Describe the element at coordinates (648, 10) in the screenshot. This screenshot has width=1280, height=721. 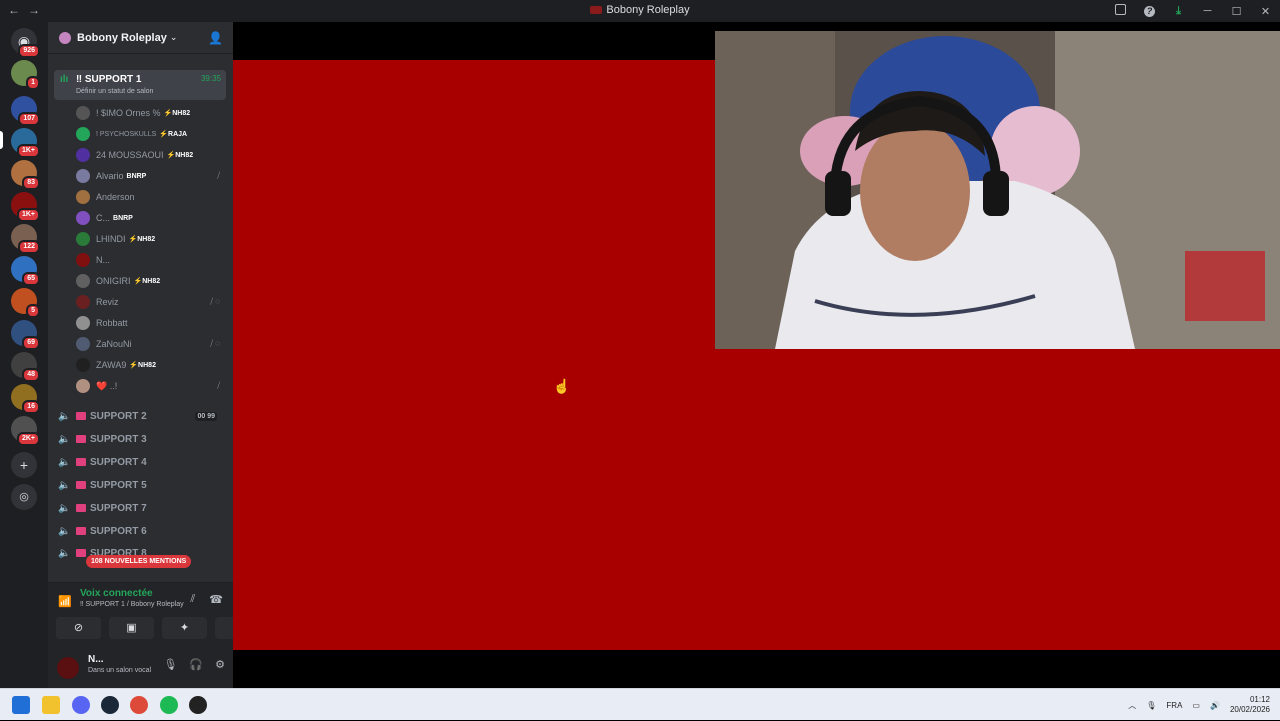
I see `window-title-text: Bobony Roleplay` at that location.